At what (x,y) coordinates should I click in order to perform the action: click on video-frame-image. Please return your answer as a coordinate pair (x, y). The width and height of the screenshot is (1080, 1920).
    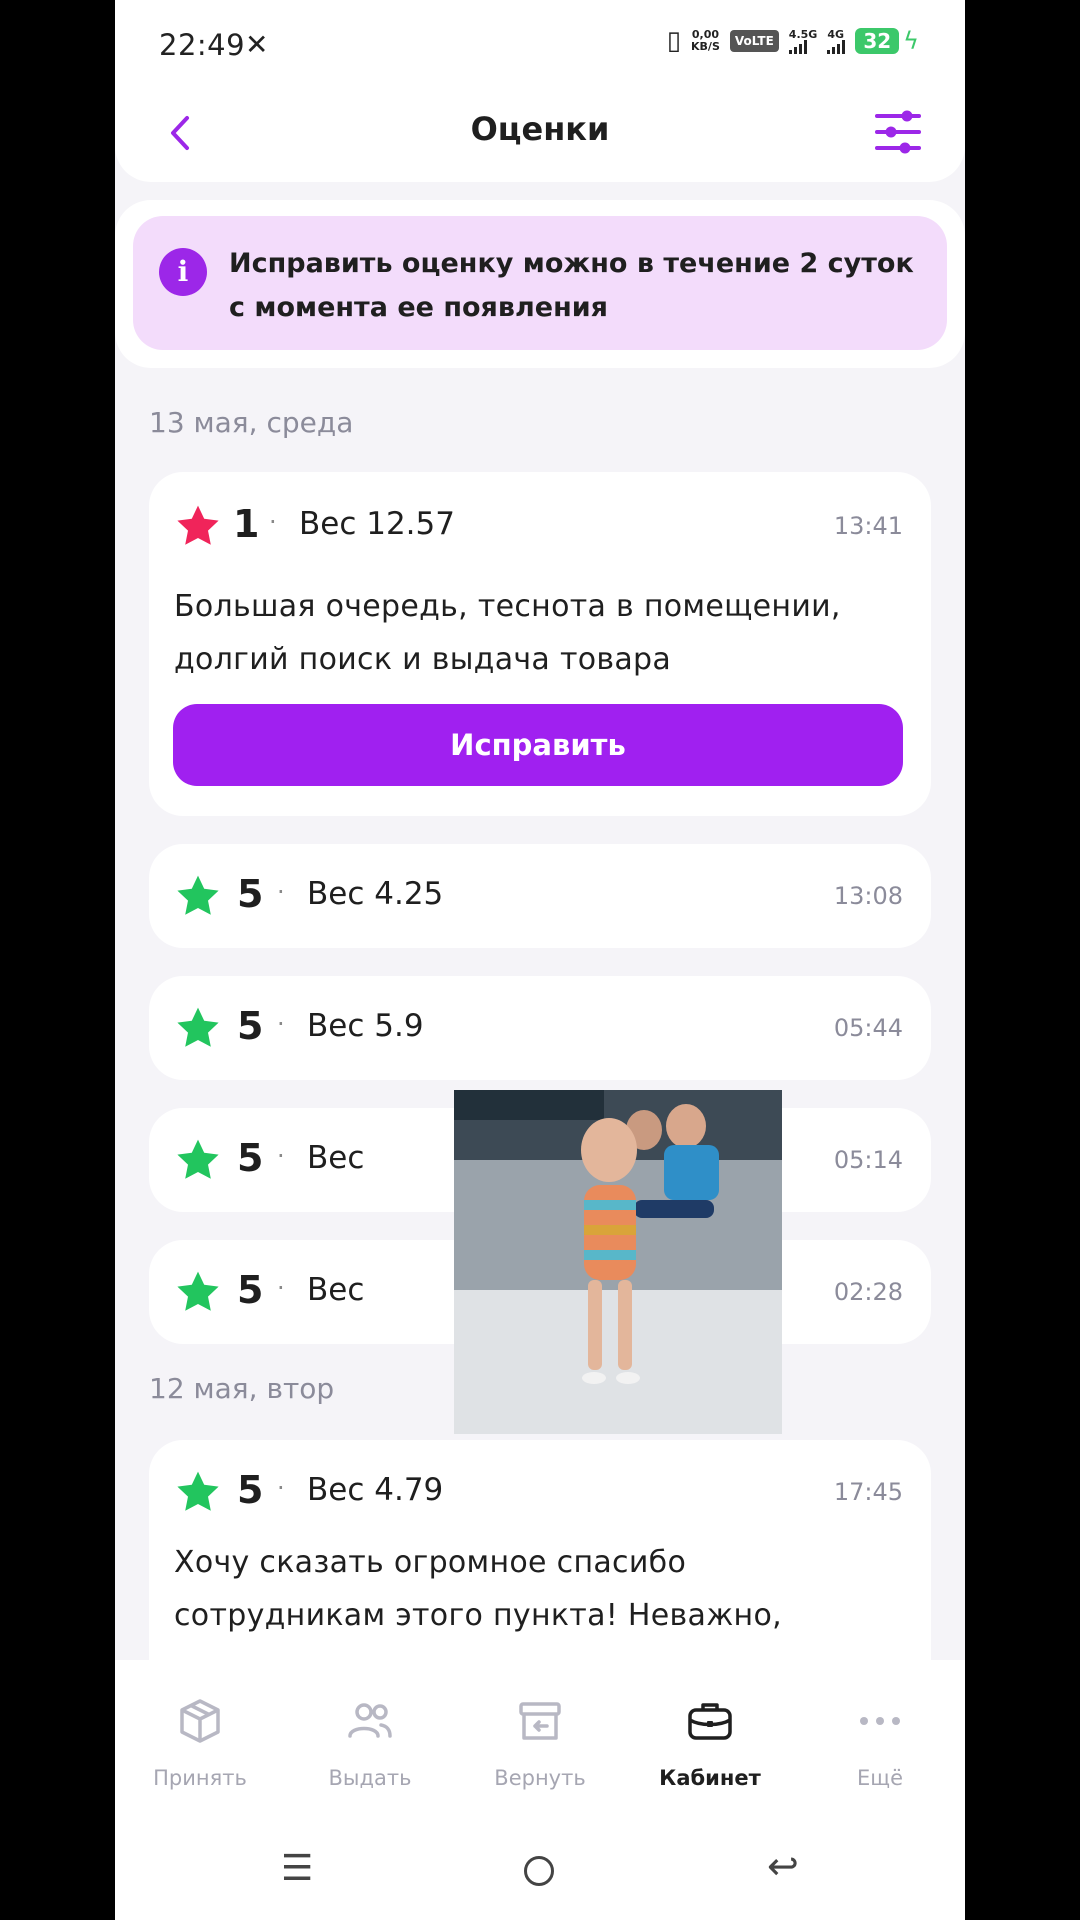
    Looking at the image, I should click on (618, 1262).